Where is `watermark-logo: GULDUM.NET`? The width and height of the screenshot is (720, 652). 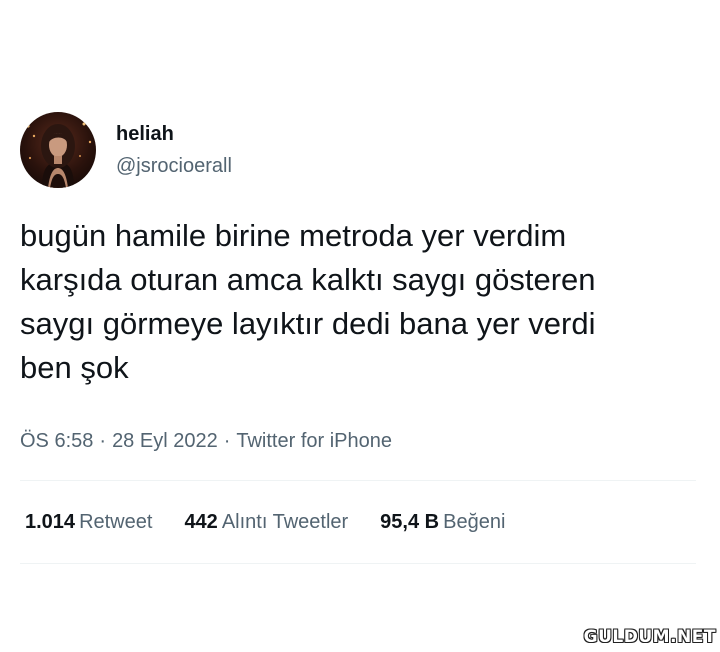 watermark-logo: GULDUM.NET is located at coordinates (649, 637).